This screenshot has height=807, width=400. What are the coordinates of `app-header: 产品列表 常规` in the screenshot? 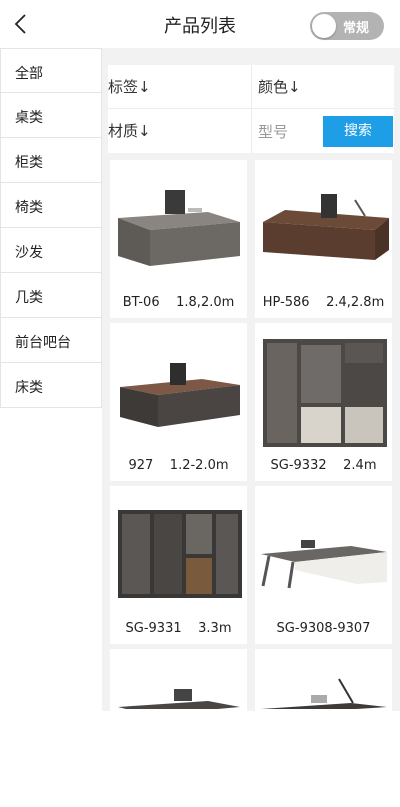 It's located at (200, 24).